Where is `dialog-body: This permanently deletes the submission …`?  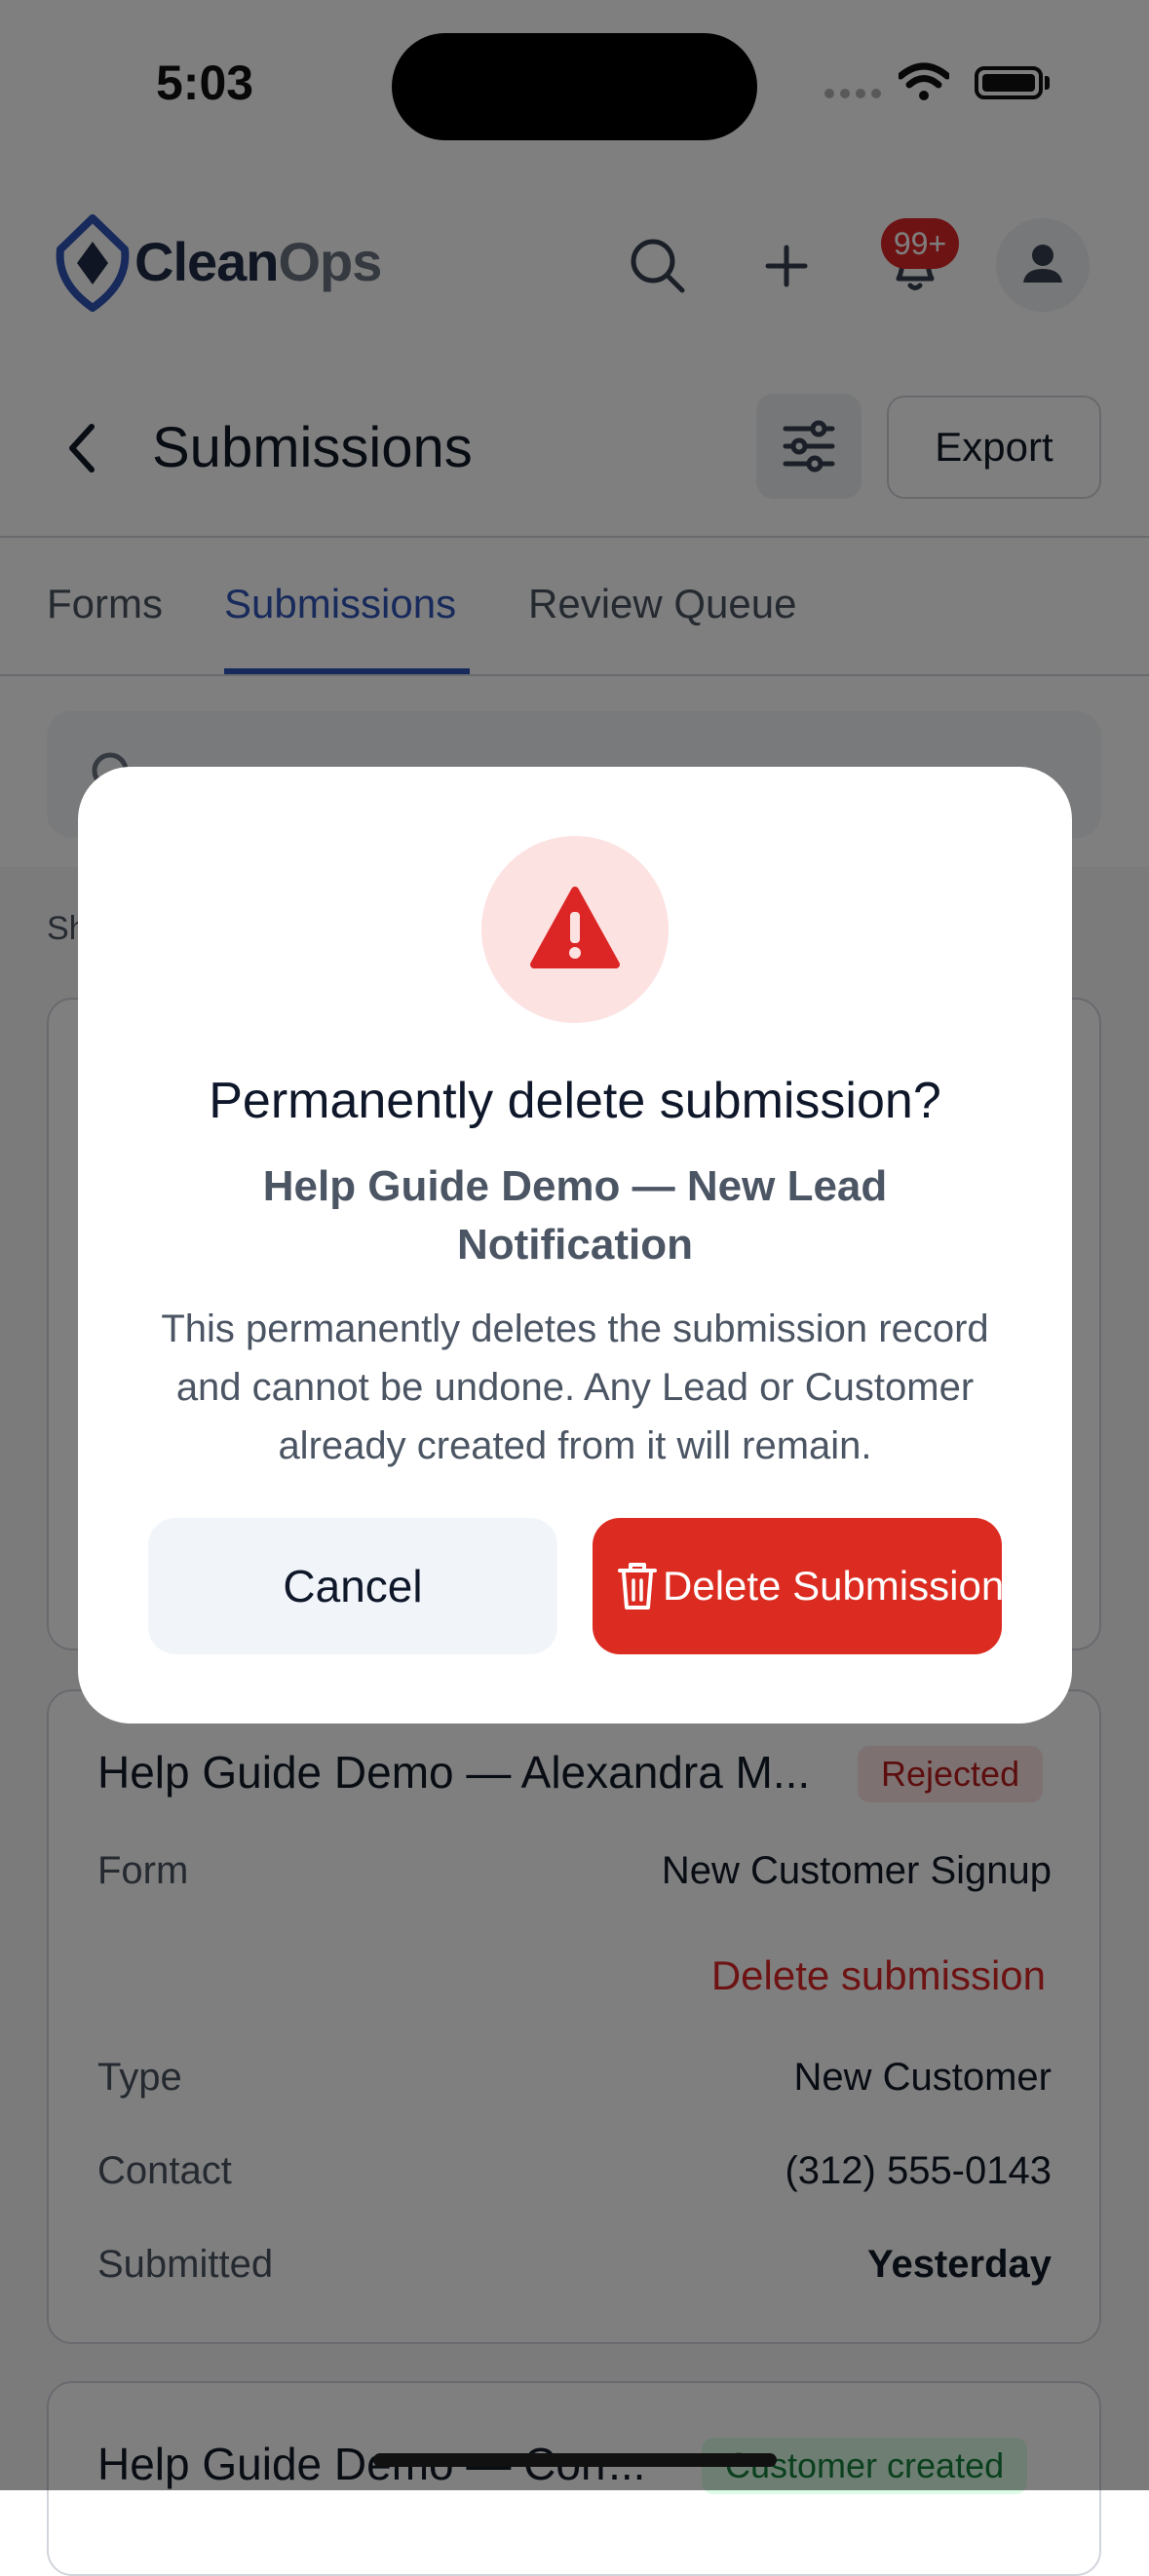 dialog-body: This permanently deletes the submission … is located at coordinates (575, 1387).